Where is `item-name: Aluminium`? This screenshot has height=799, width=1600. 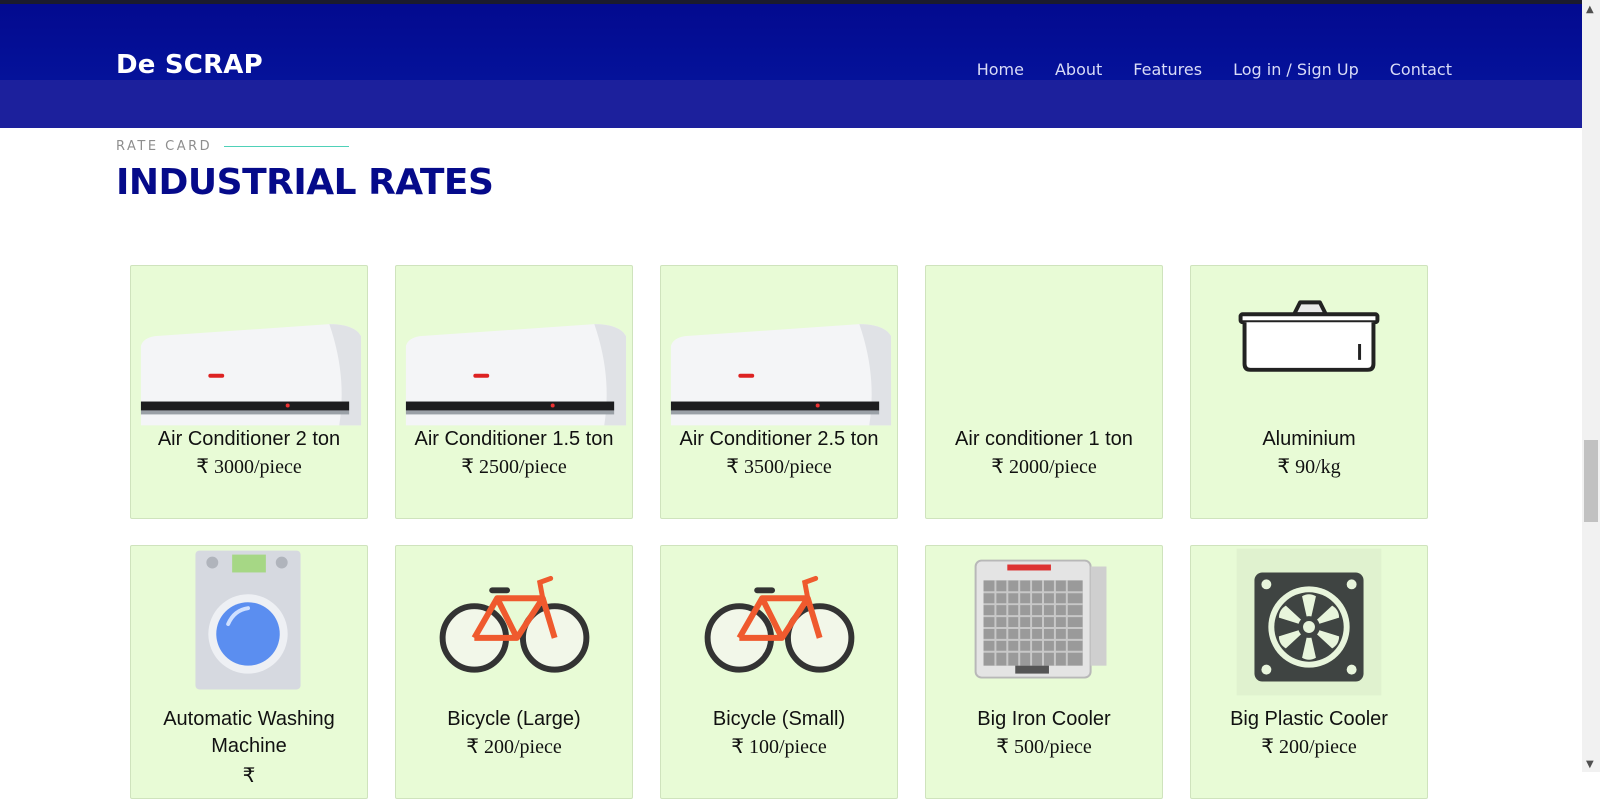
item-name: Aluminium is located at coordinates (1309, 439).